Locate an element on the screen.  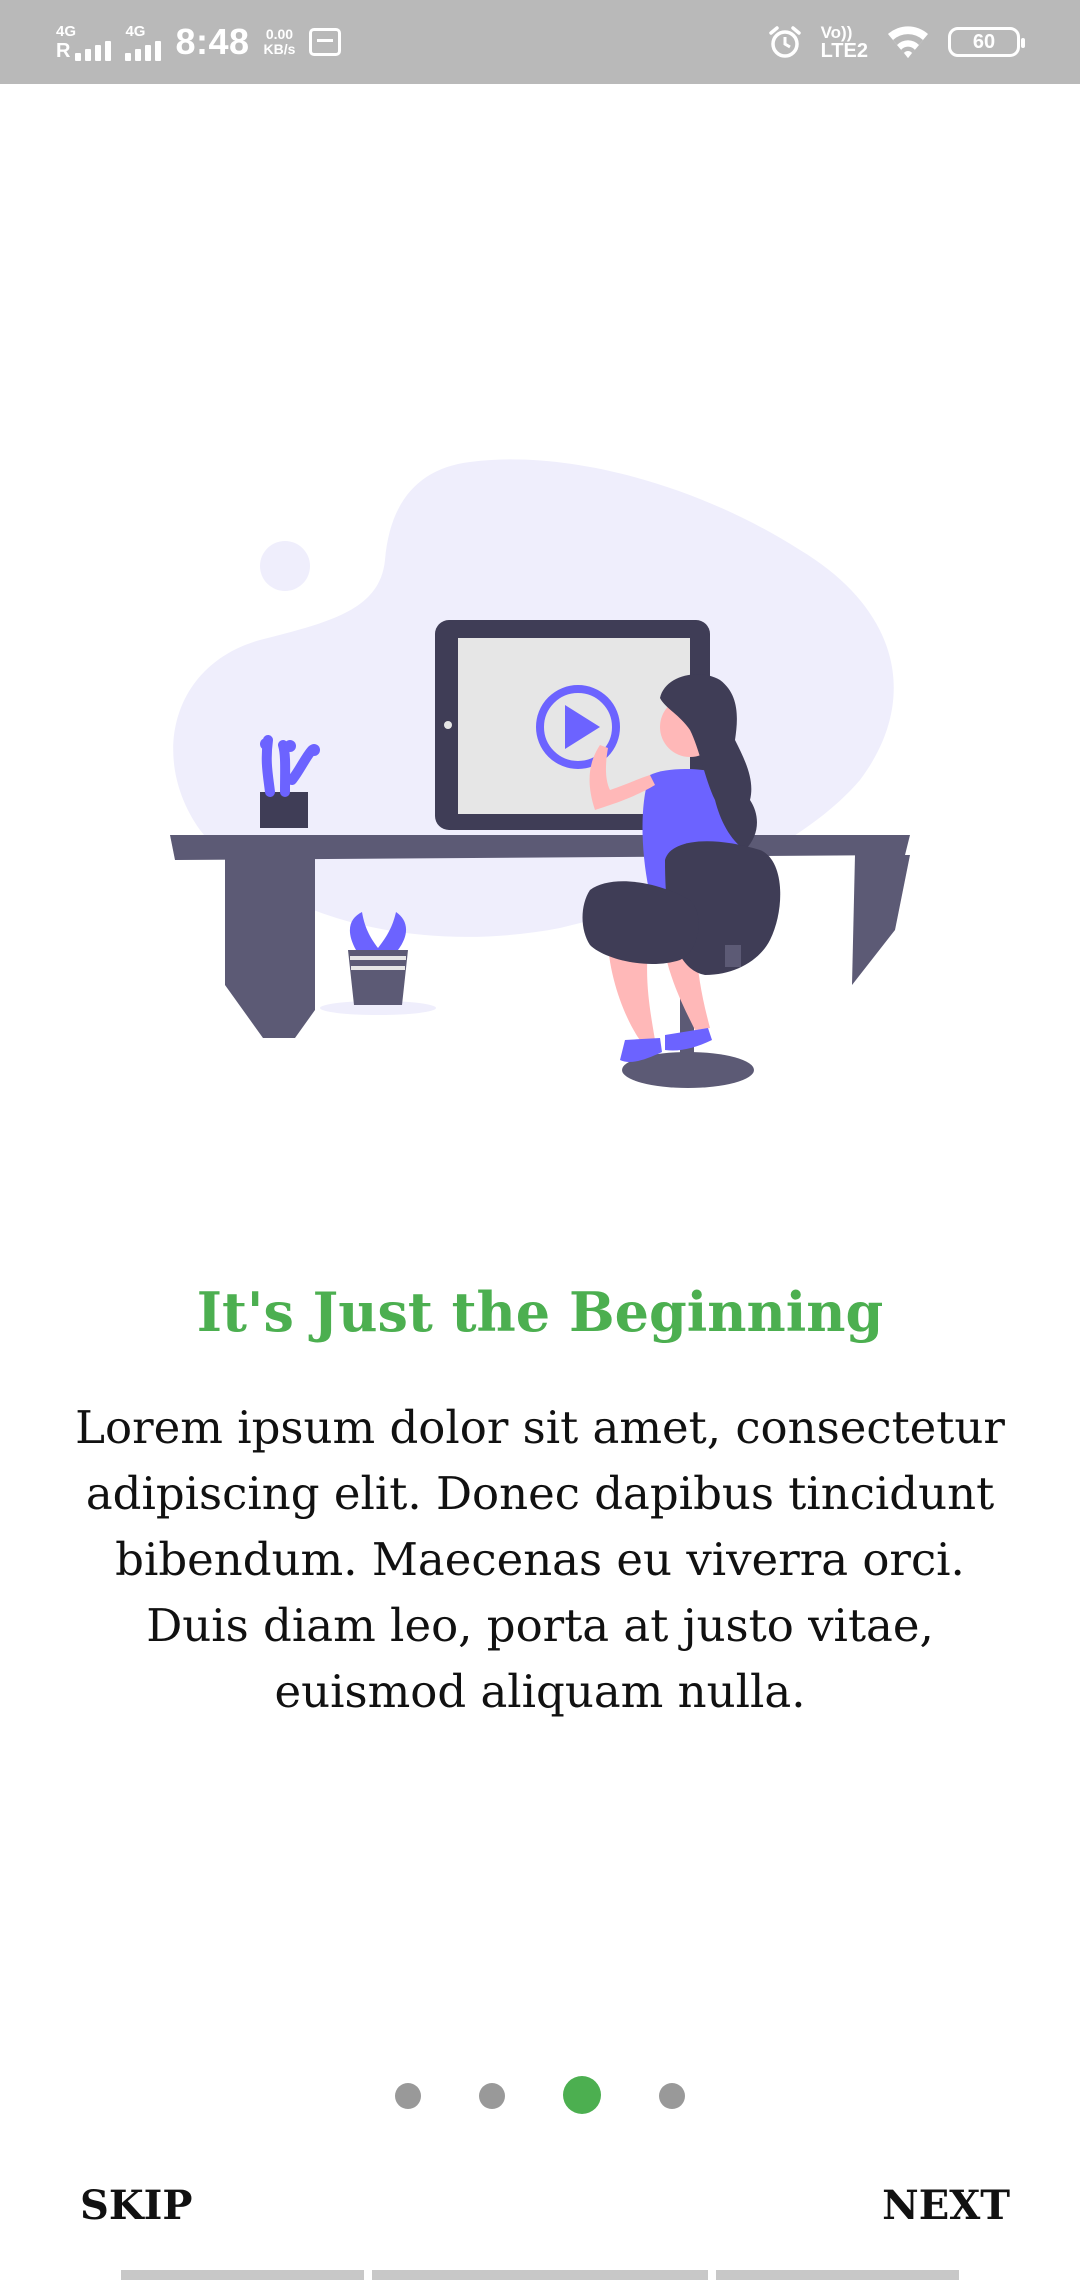
network-type-1: 4G is located at coordinates (66, 31).